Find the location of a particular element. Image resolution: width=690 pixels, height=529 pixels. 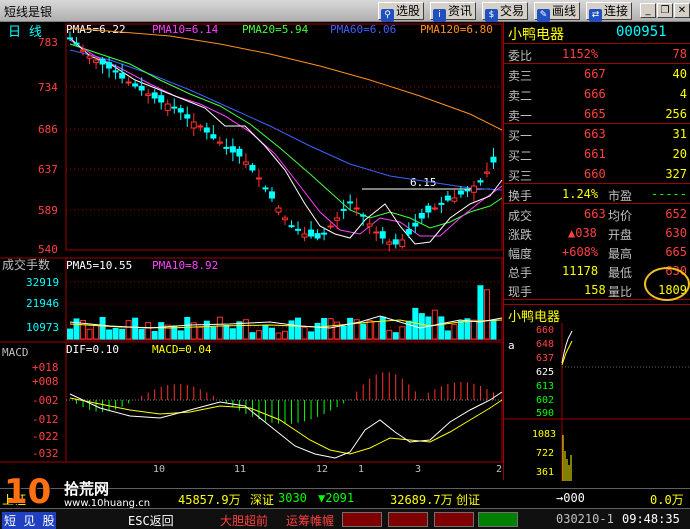

minimize-button: _ is located at coordinates (648, 10).